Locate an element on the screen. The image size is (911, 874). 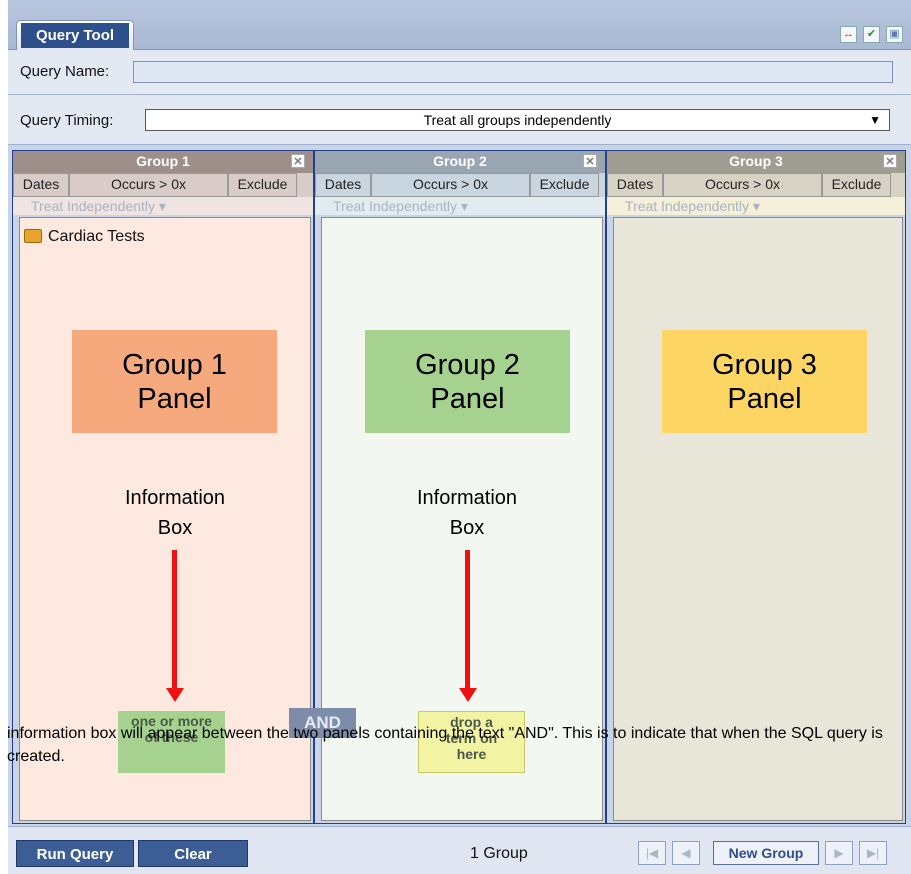
query-timing-value: Treat all groups independently is located at coordinates (517, 120).